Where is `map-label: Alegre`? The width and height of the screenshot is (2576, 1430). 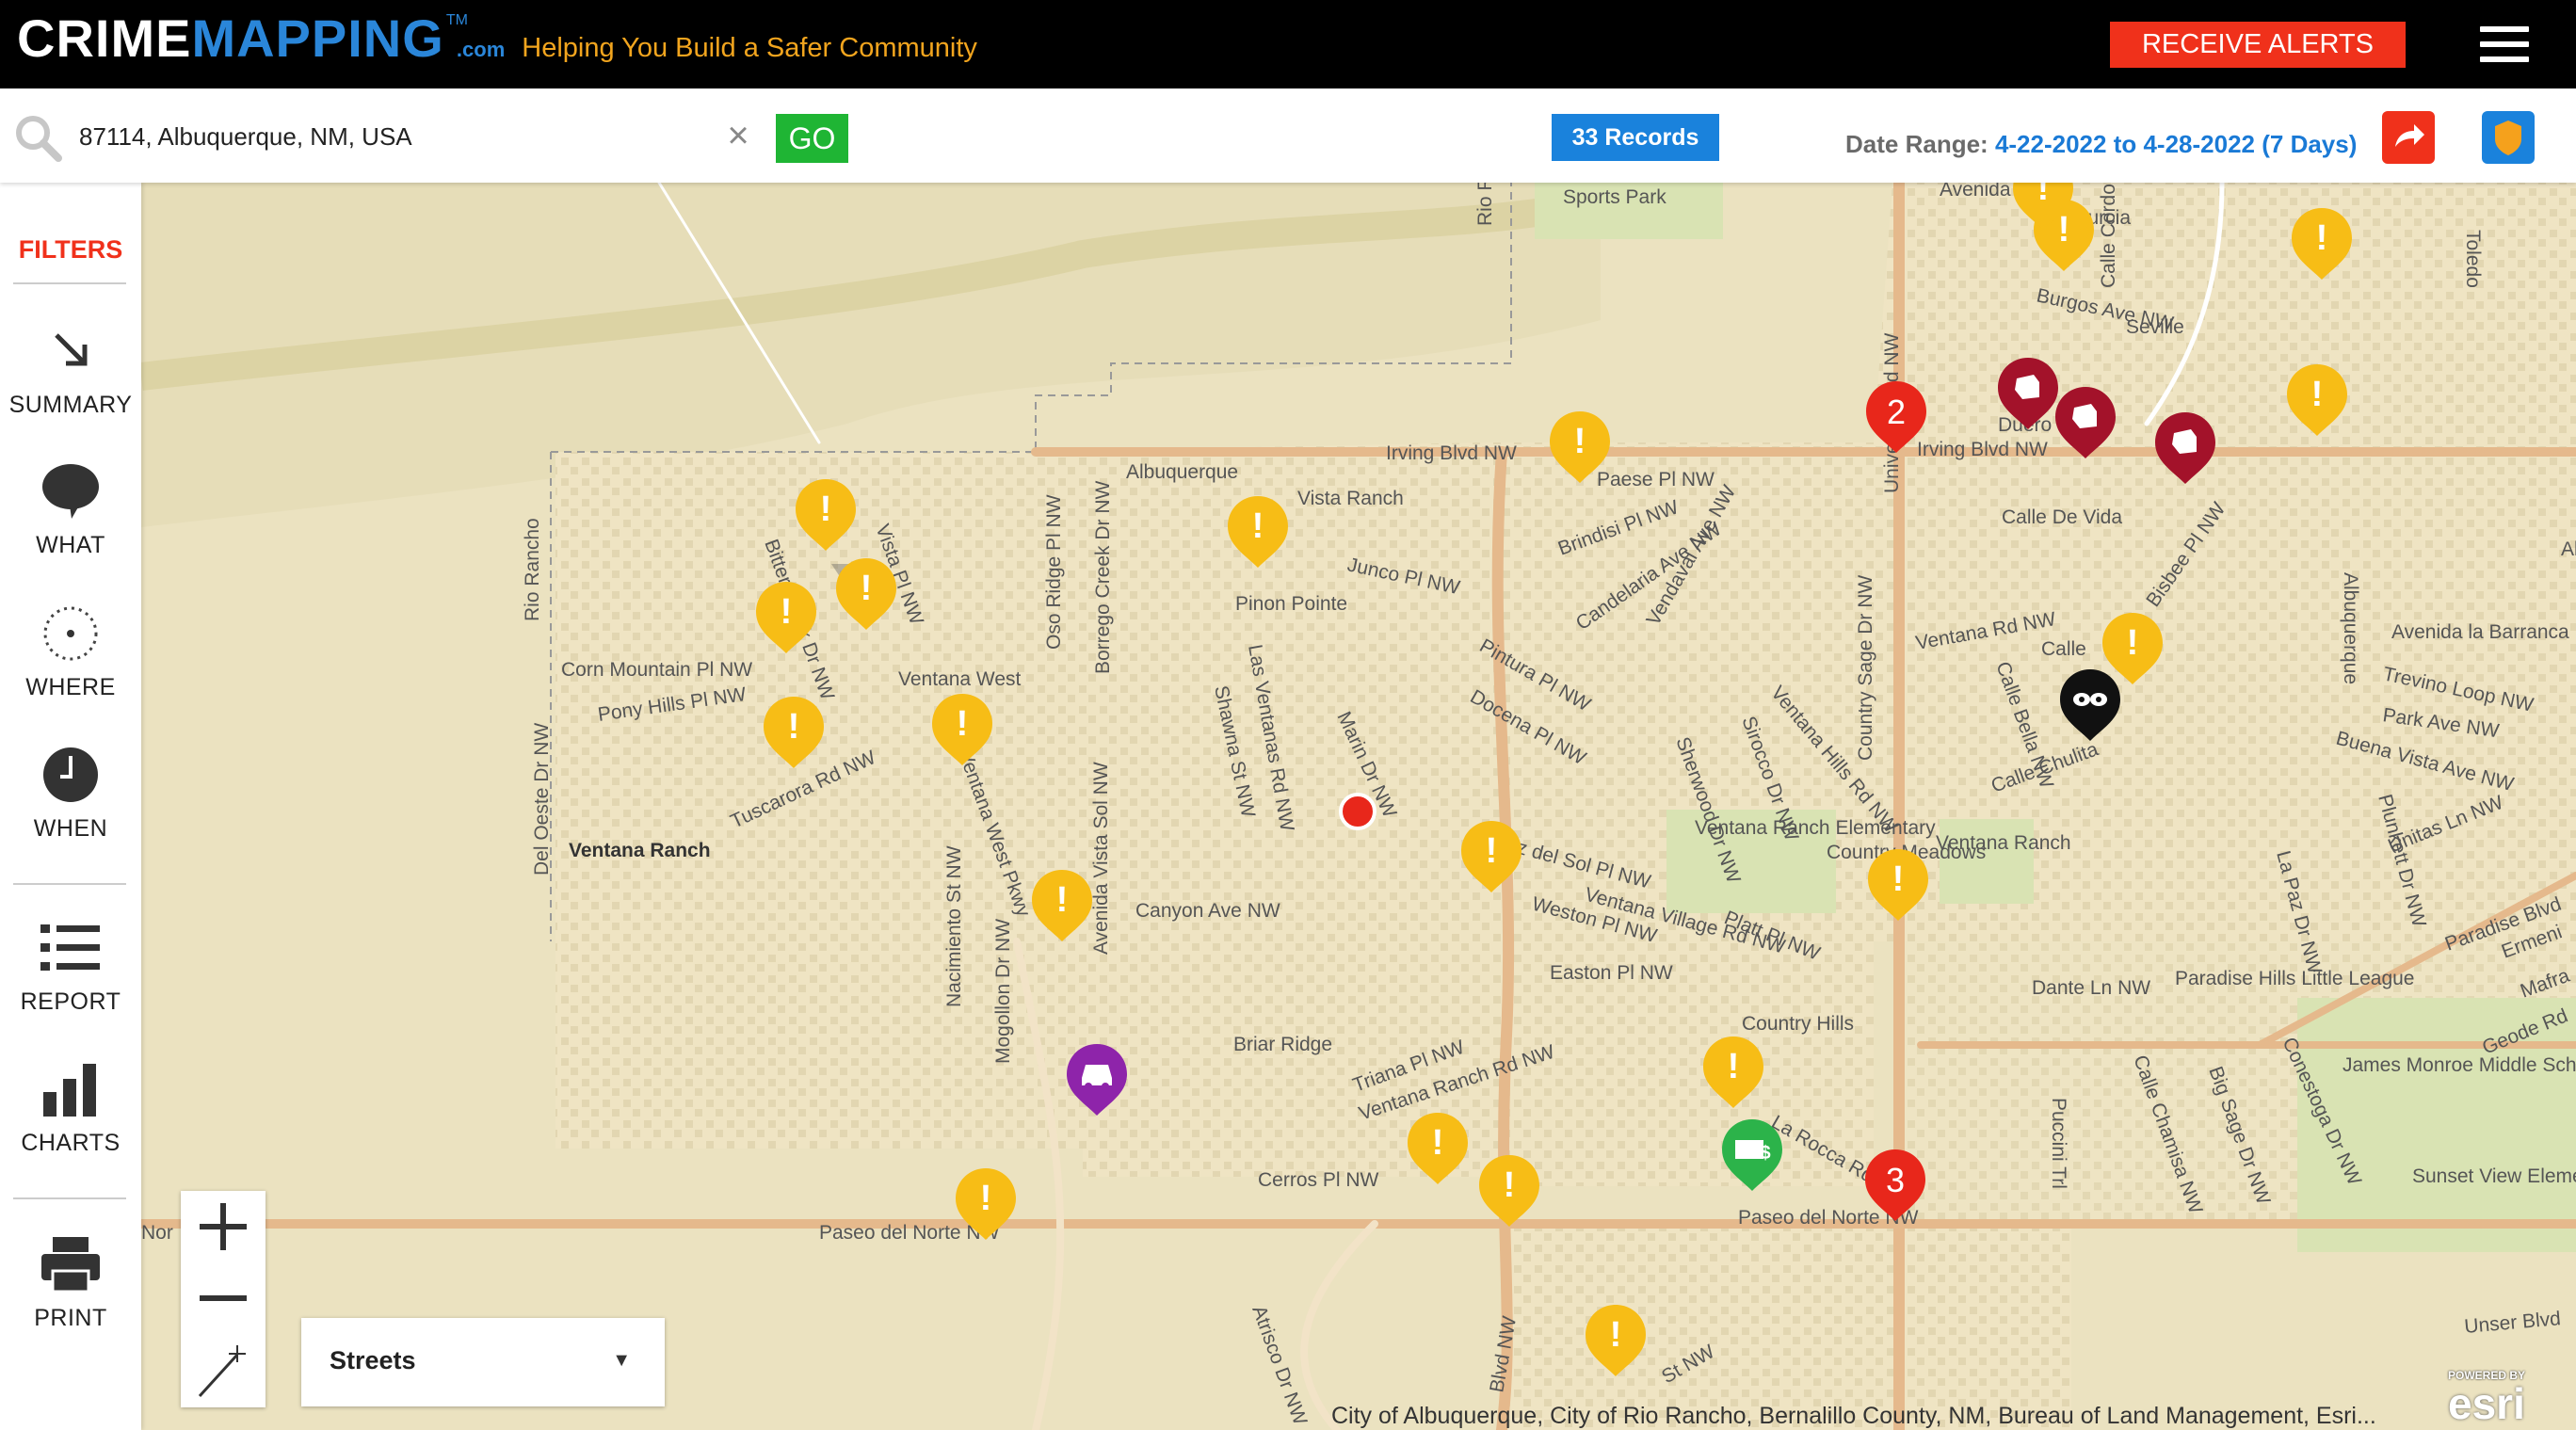
map-label: Alegre is located at coordinates (2568, 549).